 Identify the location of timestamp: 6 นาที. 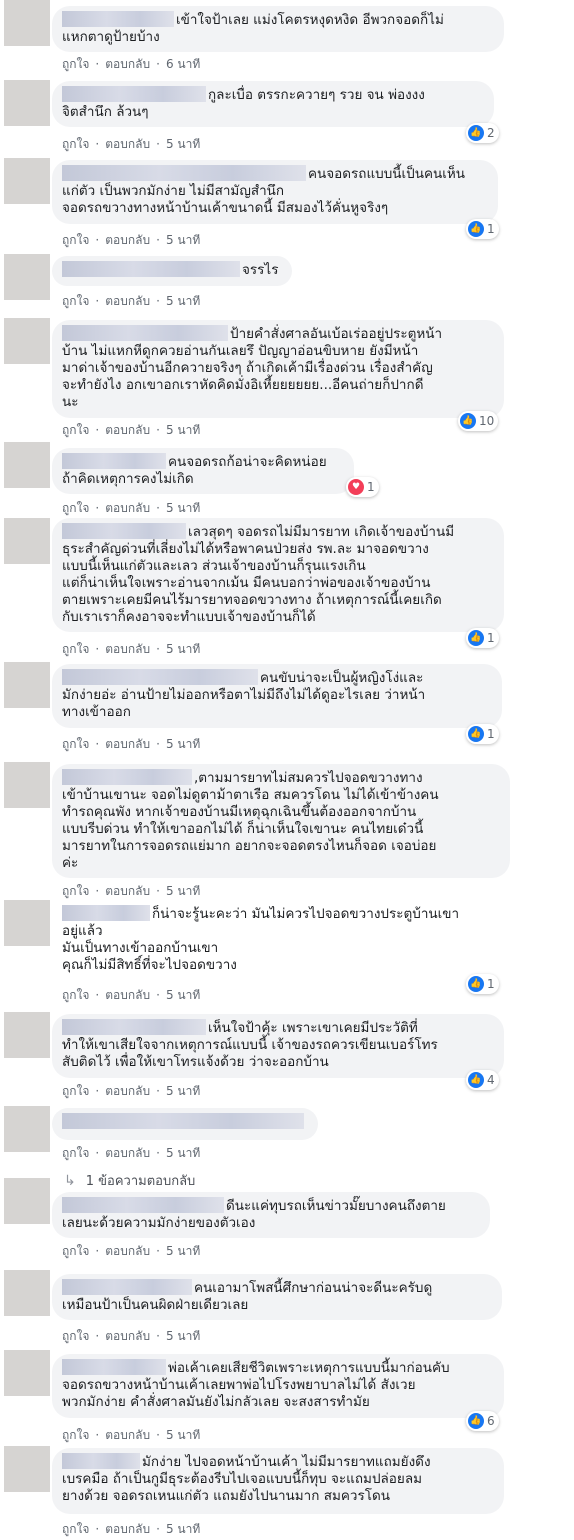
(183, 64).